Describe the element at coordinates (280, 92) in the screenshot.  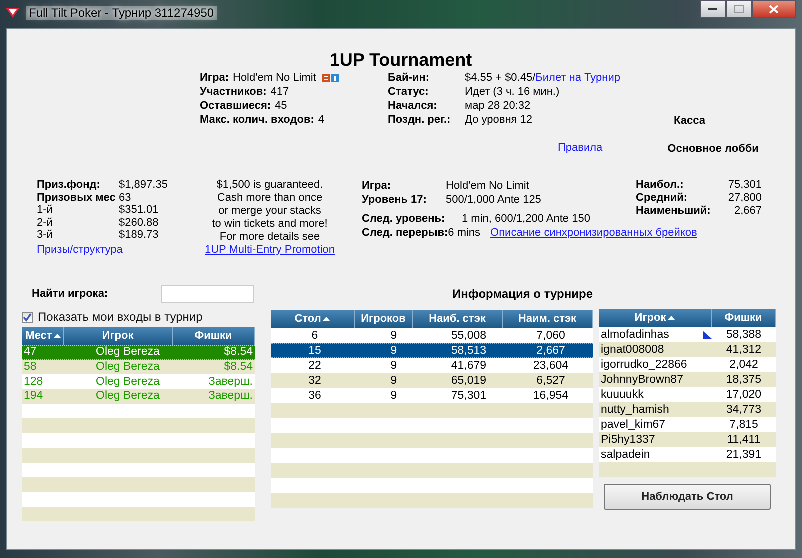
I see `info-value: 417` at that location.